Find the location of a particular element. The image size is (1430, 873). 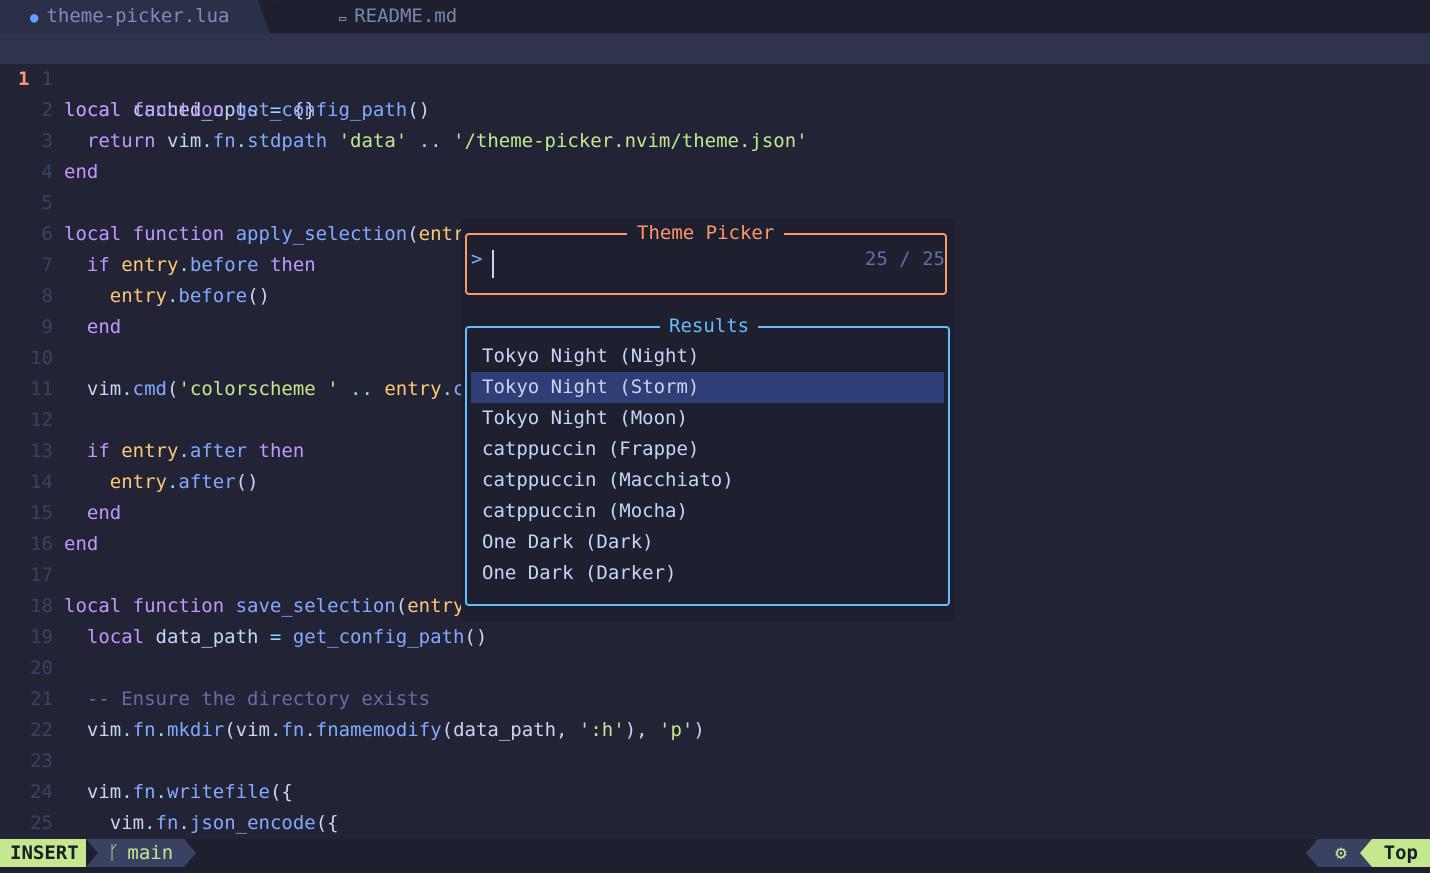

result-label: catppuccin (Mocha) is located at coordinates (585, 511).